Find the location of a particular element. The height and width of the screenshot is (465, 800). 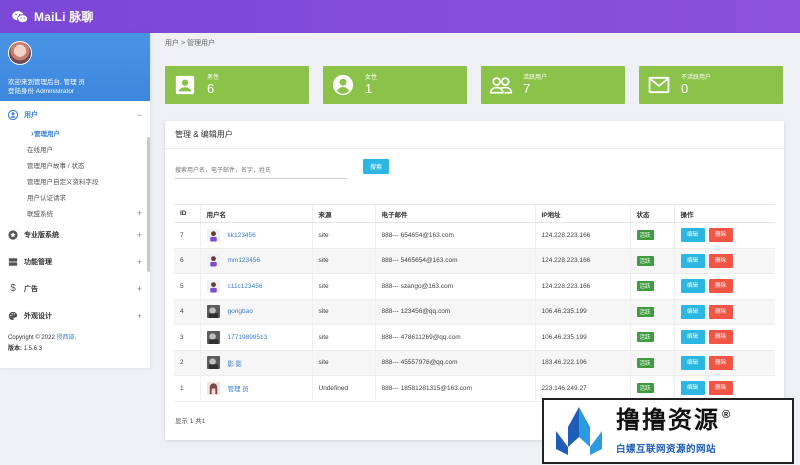

username-link: 管理 员 is located at coordinates (238, 388).